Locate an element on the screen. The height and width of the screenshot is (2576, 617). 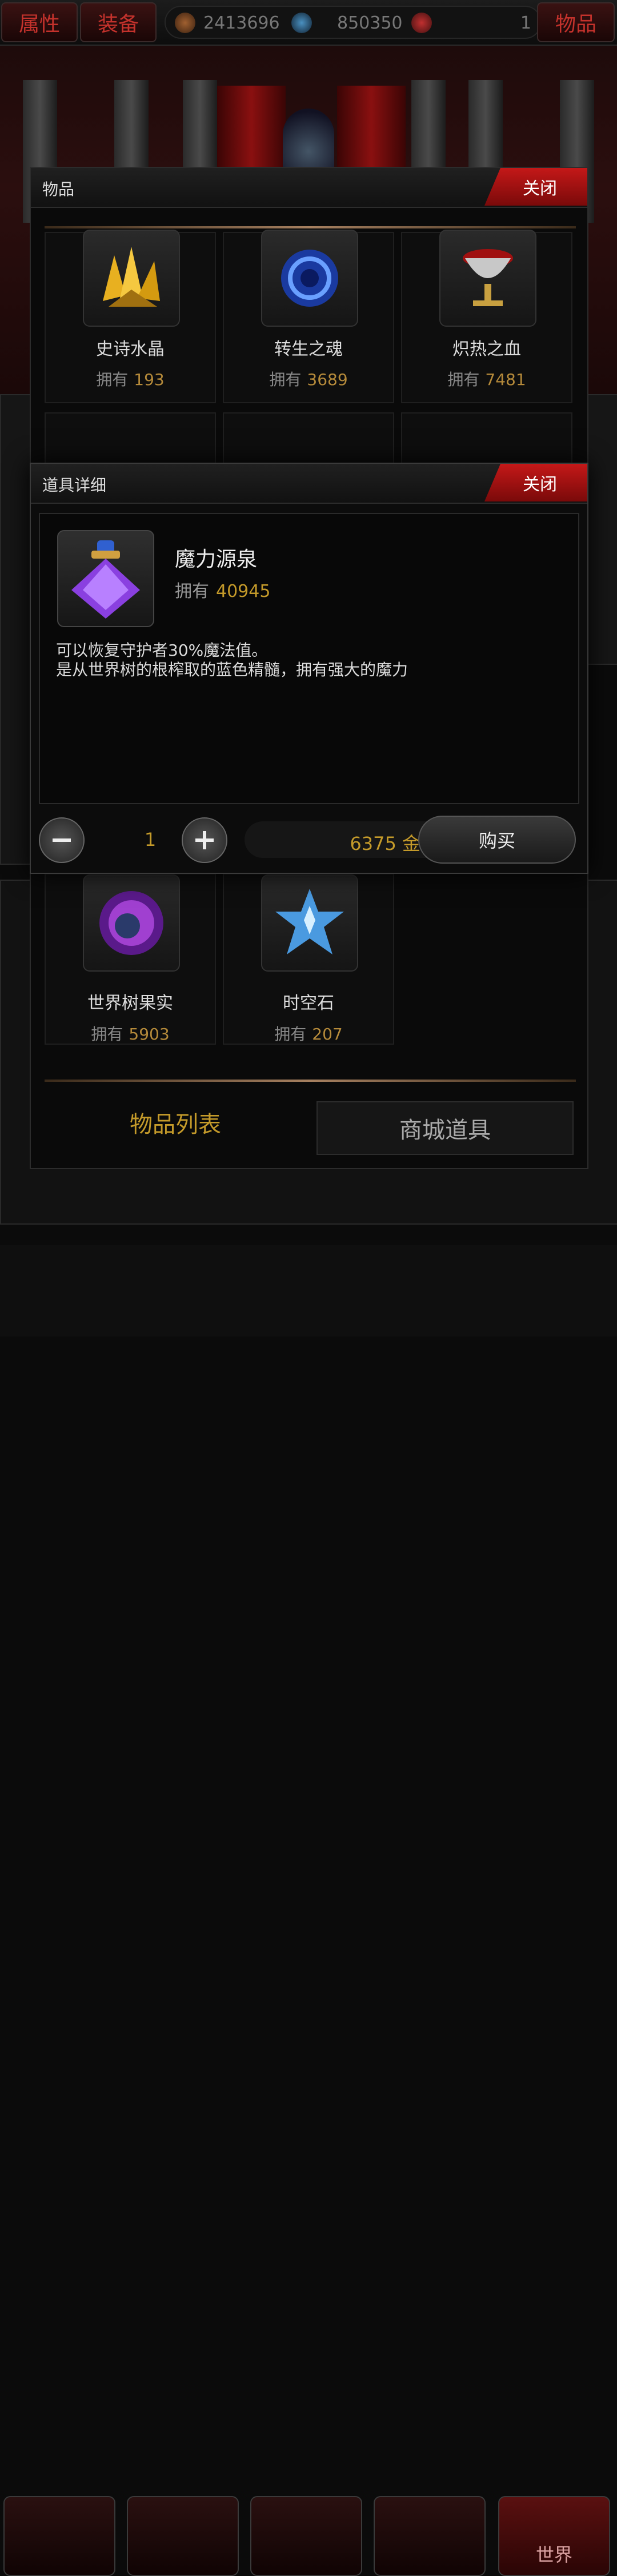
detail-header: 道具详细 关闭 is located at coordinates (309, 484).